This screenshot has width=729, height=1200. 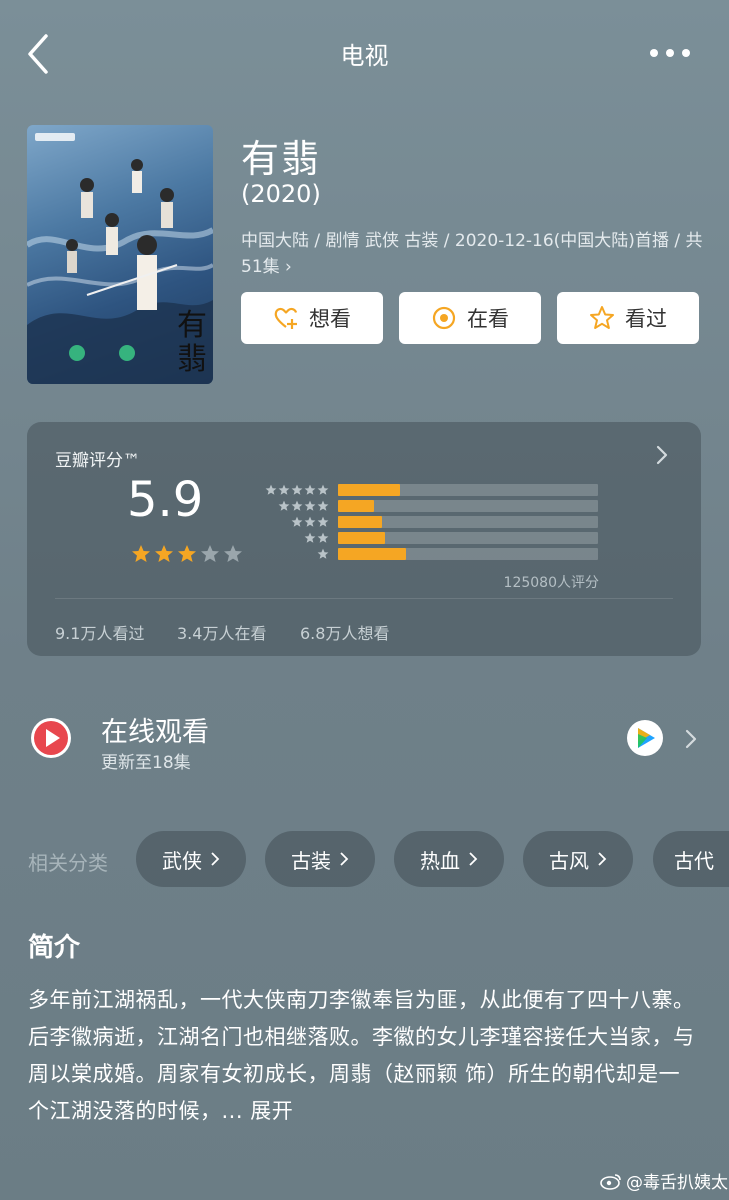 I want to click on star-icon, so click(x=602, y=317).